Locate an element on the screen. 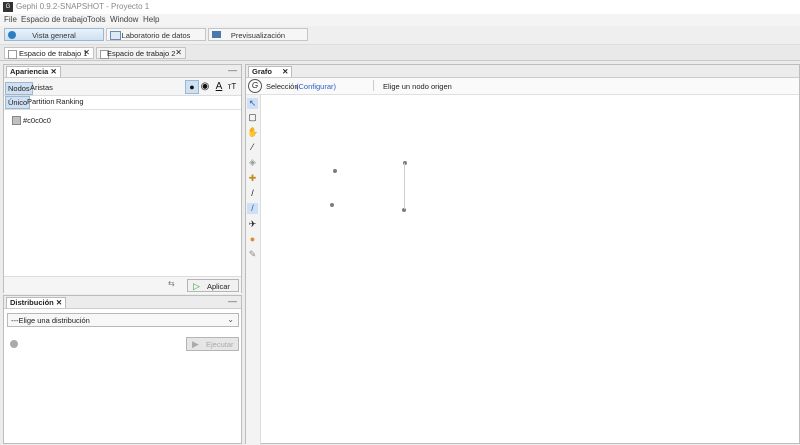  pointer-icon: ↖ is located at coordinates (252, 103).